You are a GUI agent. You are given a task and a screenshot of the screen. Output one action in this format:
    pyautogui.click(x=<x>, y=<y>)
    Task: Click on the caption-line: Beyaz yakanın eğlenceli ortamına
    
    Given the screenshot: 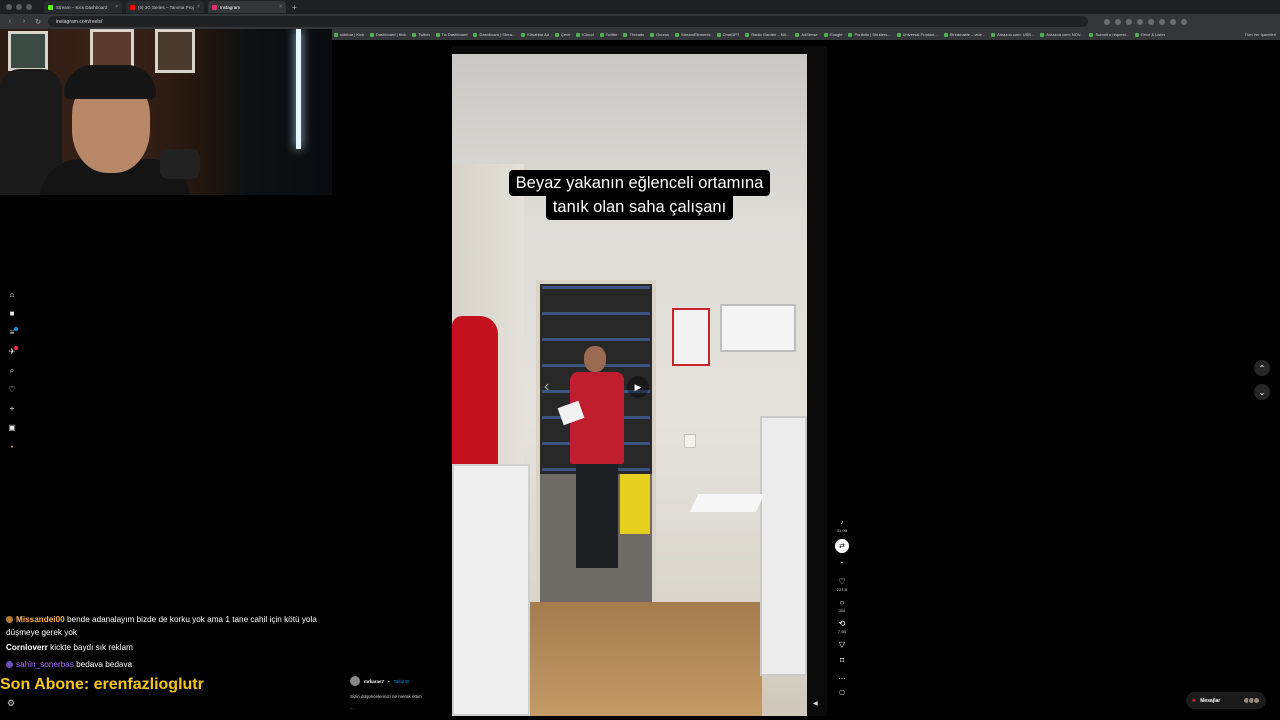 What is the action you would take?
    pyautogui.click(x=639, y=183)
    